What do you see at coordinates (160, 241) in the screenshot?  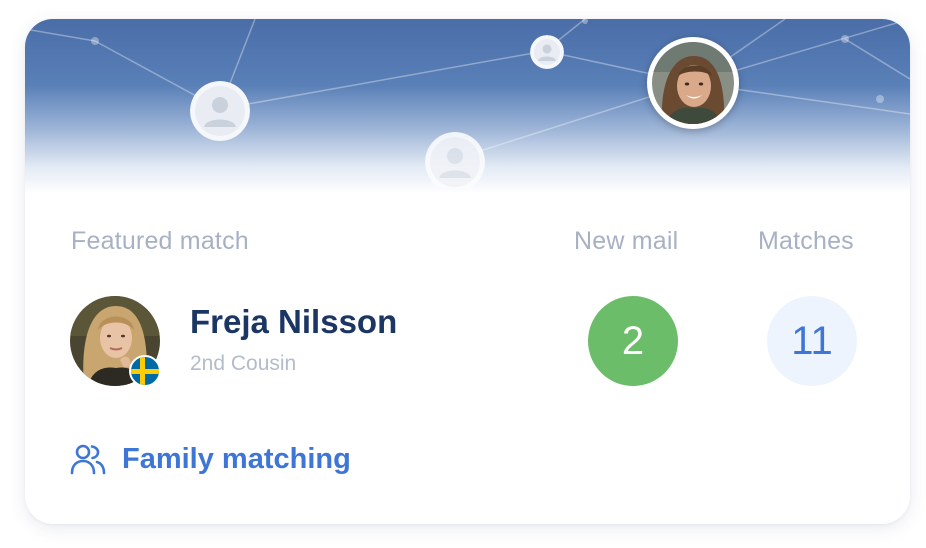 I see `featured-match-label: Featured match` at bounding box center [160, 241].